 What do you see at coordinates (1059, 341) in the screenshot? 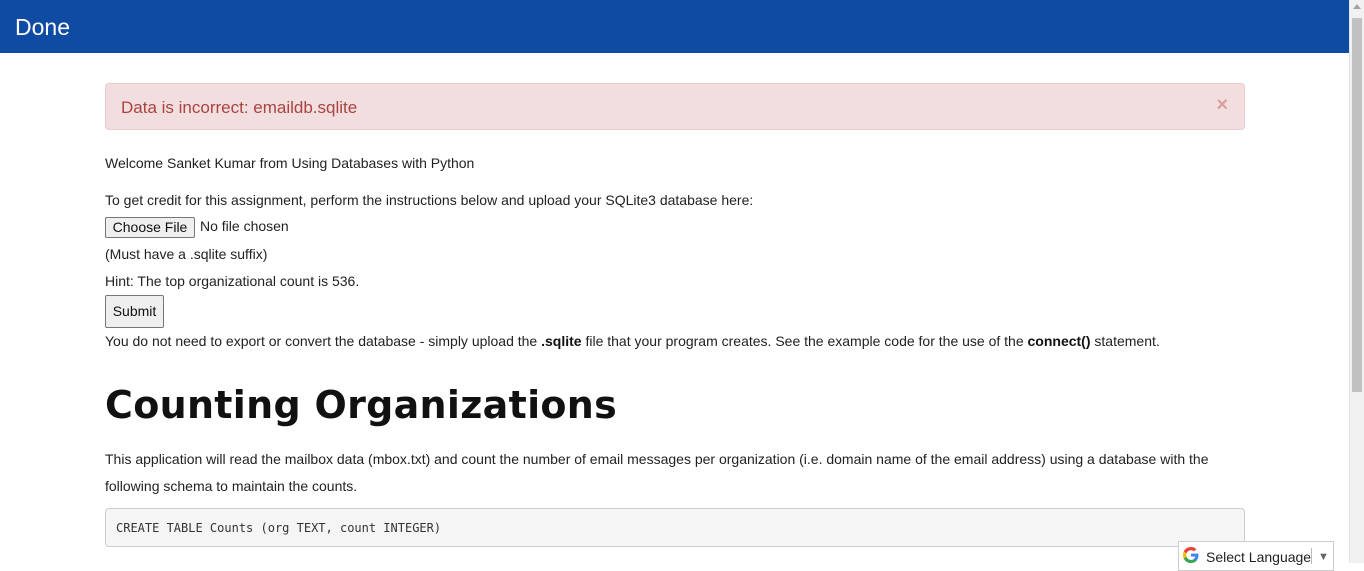
I see `export-note-bold-connect: connect()` at bounding box center [1059, 341].